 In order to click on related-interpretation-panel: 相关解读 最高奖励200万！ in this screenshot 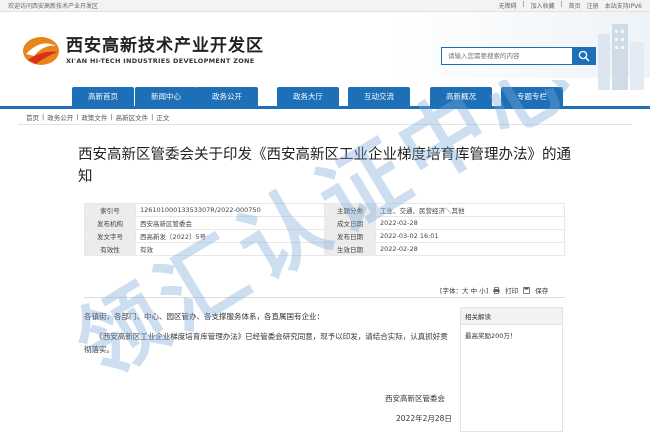, I will do `click(511, 369)`.